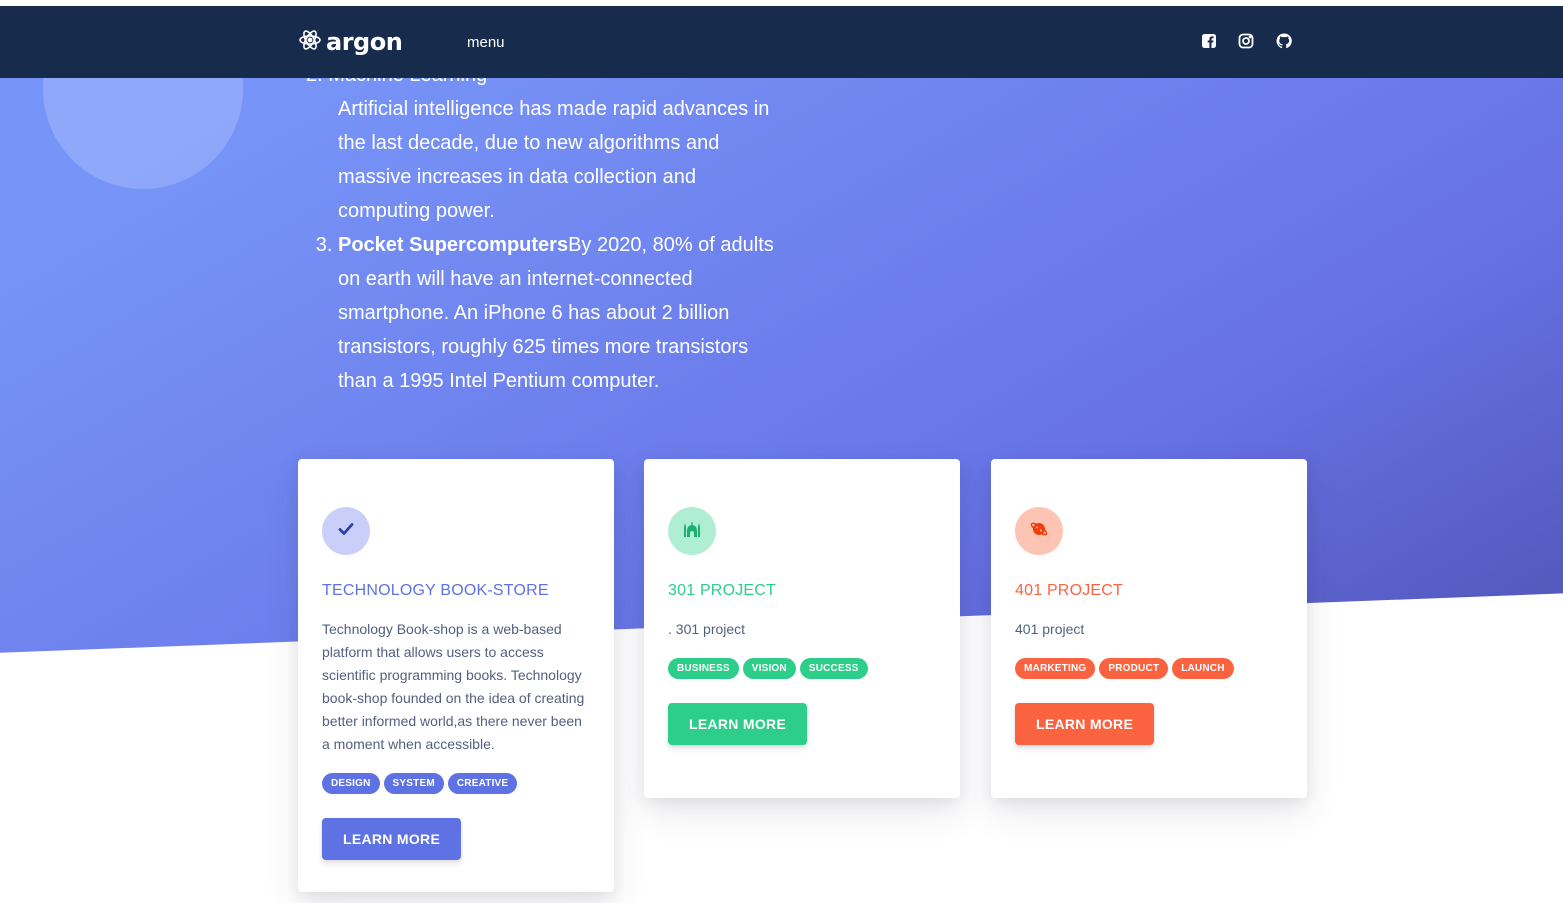  I want to click on card-badges: marketing product launch, so click(1149, 668).